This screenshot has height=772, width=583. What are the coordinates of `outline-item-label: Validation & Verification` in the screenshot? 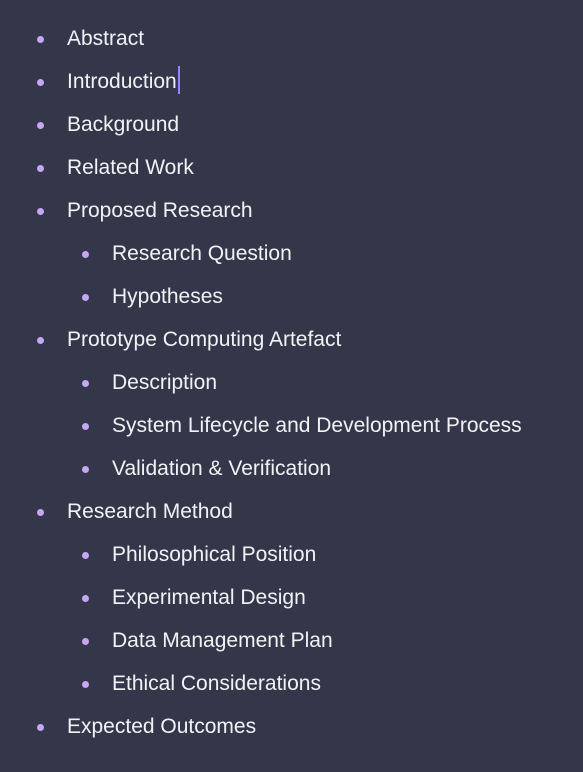 It's located at (221, 468).